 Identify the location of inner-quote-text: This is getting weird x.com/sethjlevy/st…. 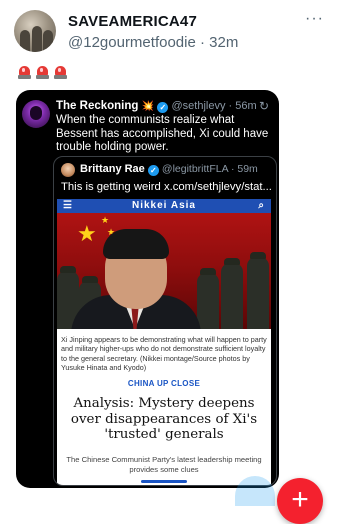
(166, 187).